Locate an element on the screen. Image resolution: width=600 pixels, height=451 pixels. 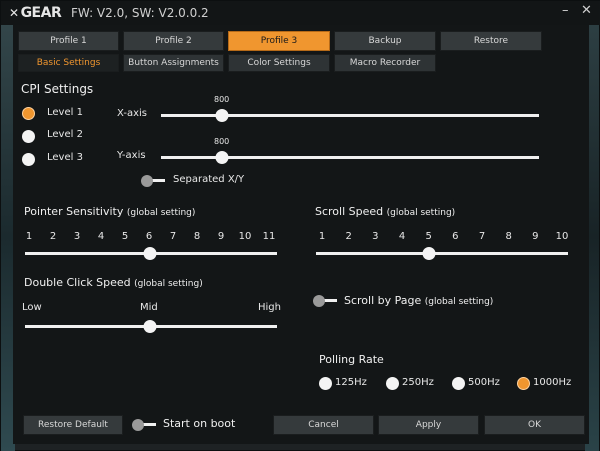
scroll-tick-8: 8 is located at coordinates (508, 236).